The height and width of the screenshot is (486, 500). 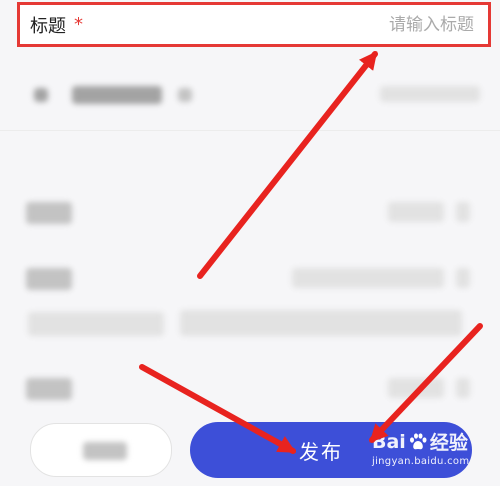 What do you see at coordinates (389, 441) in the screenshot?
I see `watermark-brand: Bai` at bounding box center [389, 441].